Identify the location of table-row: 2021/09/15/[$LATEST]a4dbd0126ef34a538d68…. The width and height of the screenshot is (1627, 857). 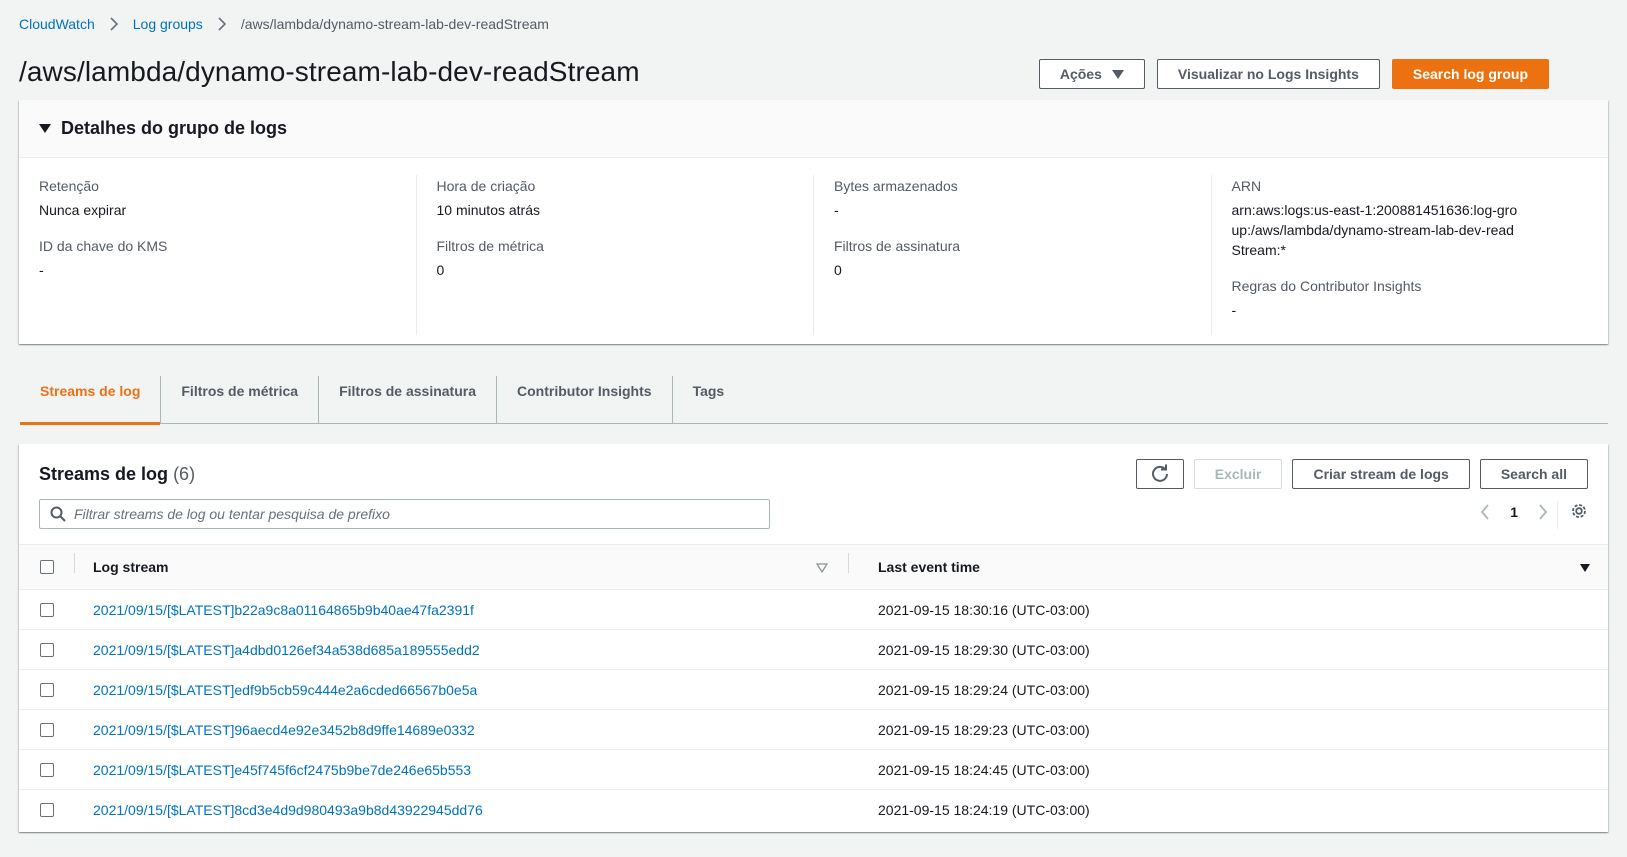
(813, 650).